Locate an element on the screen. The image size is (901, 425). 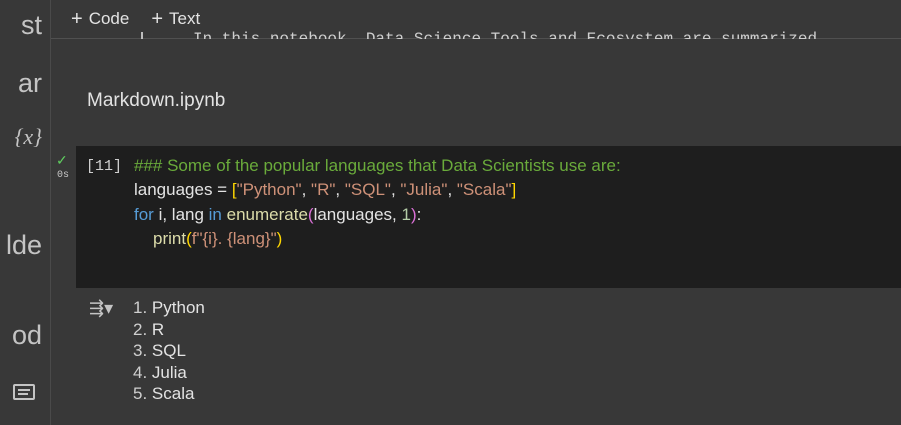
kw-for: for is located at coordinates (144, 214).